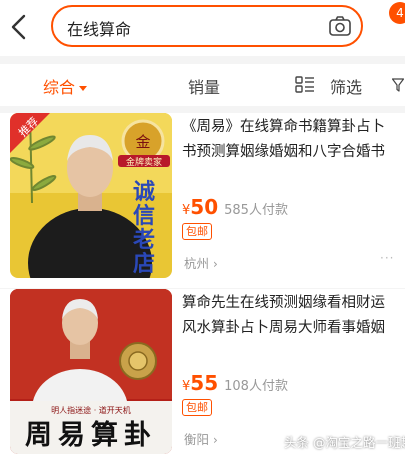 The width and height of the screenshot is (405, 464). Describe the element at coordinates (197, 263) in the screenshot. I see `location-text: 杭州` at that location.